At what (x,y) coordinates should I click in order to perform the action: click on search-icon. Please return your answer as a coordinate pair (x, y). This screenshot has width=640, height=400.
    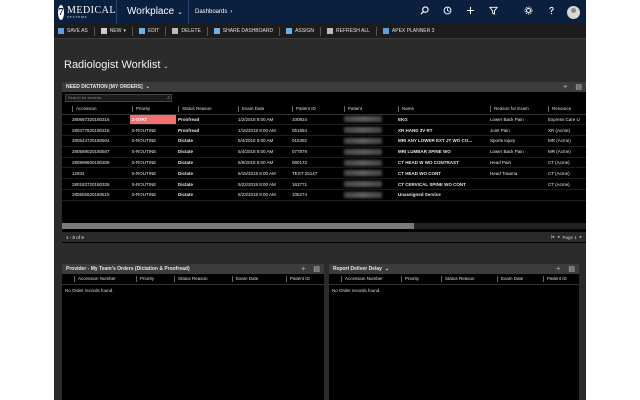
    Looking at the image, I should click on (424, 12).